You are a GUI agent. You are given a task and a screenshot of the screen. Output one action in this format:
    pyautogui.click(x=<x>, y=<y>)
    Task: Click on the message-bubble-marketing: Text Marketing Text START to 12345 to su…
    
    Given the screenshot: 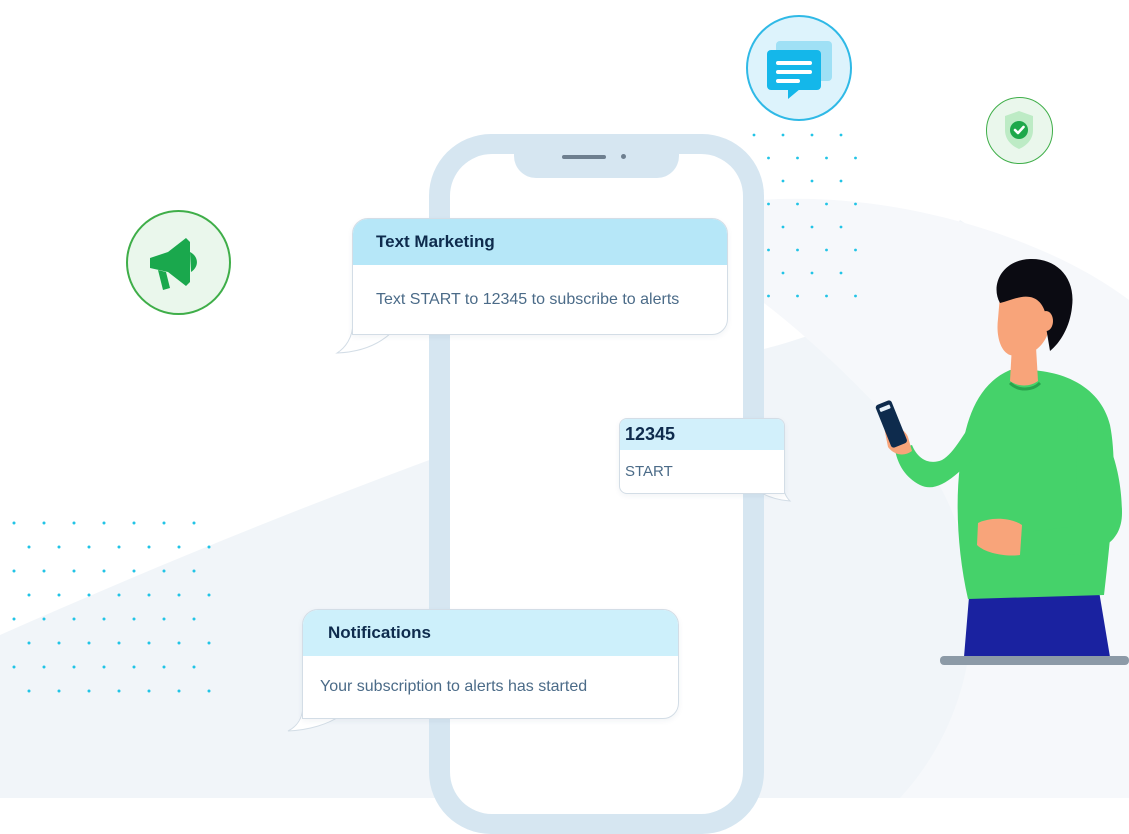 What is the action you would take?
    pyautogui.click(x=540, y=276)
    